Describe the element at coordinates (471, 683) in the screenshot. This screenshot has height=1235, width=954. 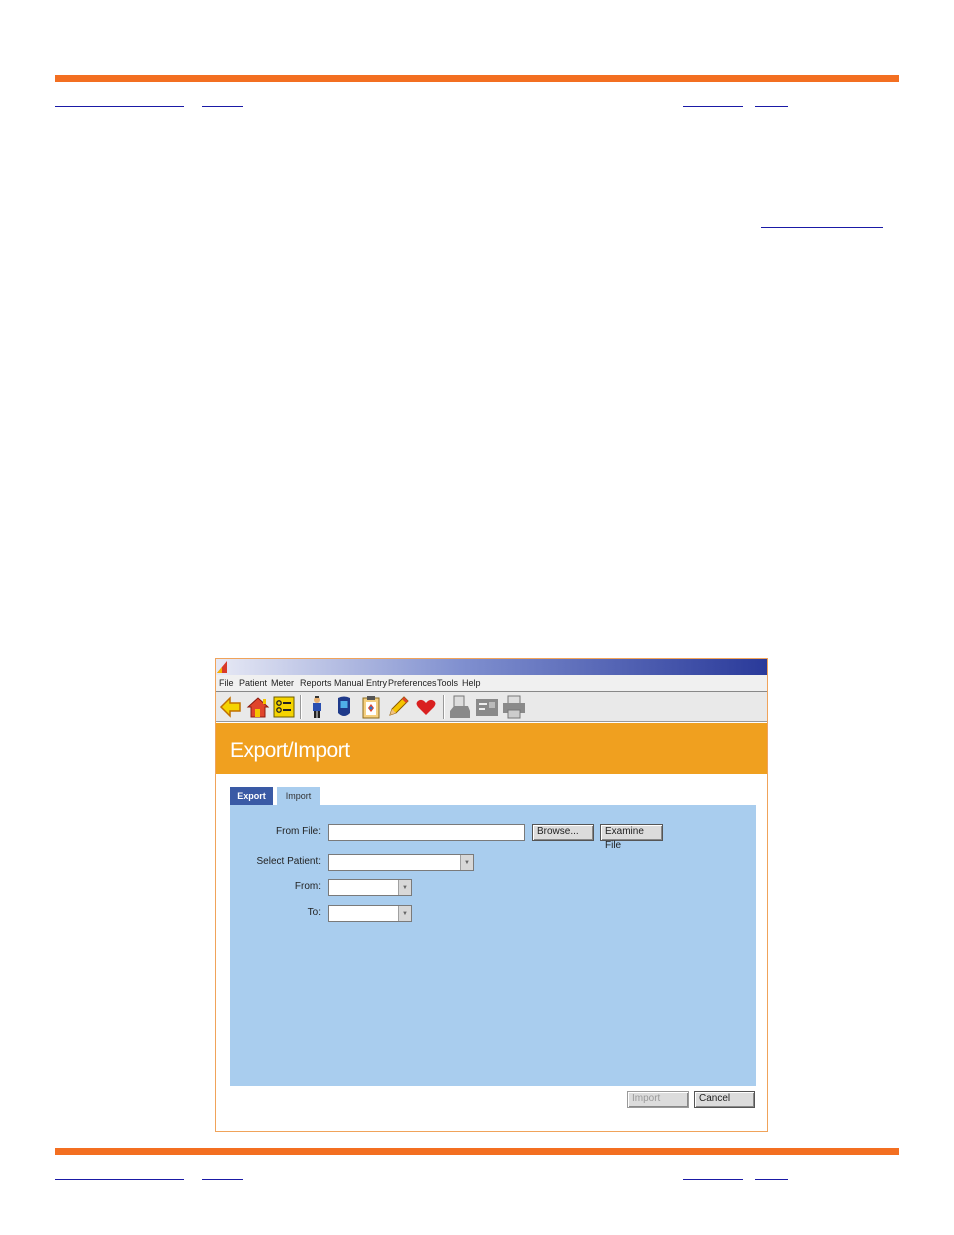
I see `menu-help: Help` at that location.